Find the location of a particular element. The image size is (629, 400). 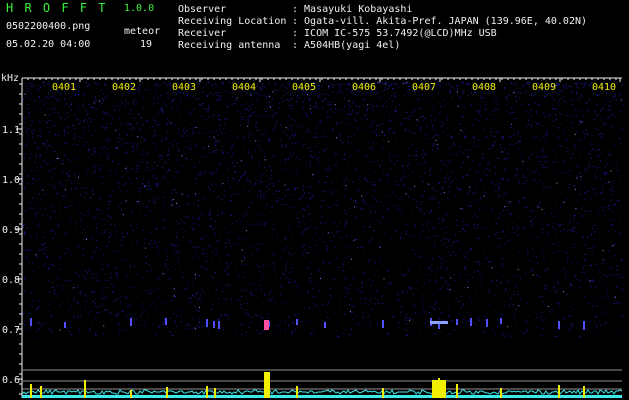

meteor-echo-strong is located at coordinates (266, 325).